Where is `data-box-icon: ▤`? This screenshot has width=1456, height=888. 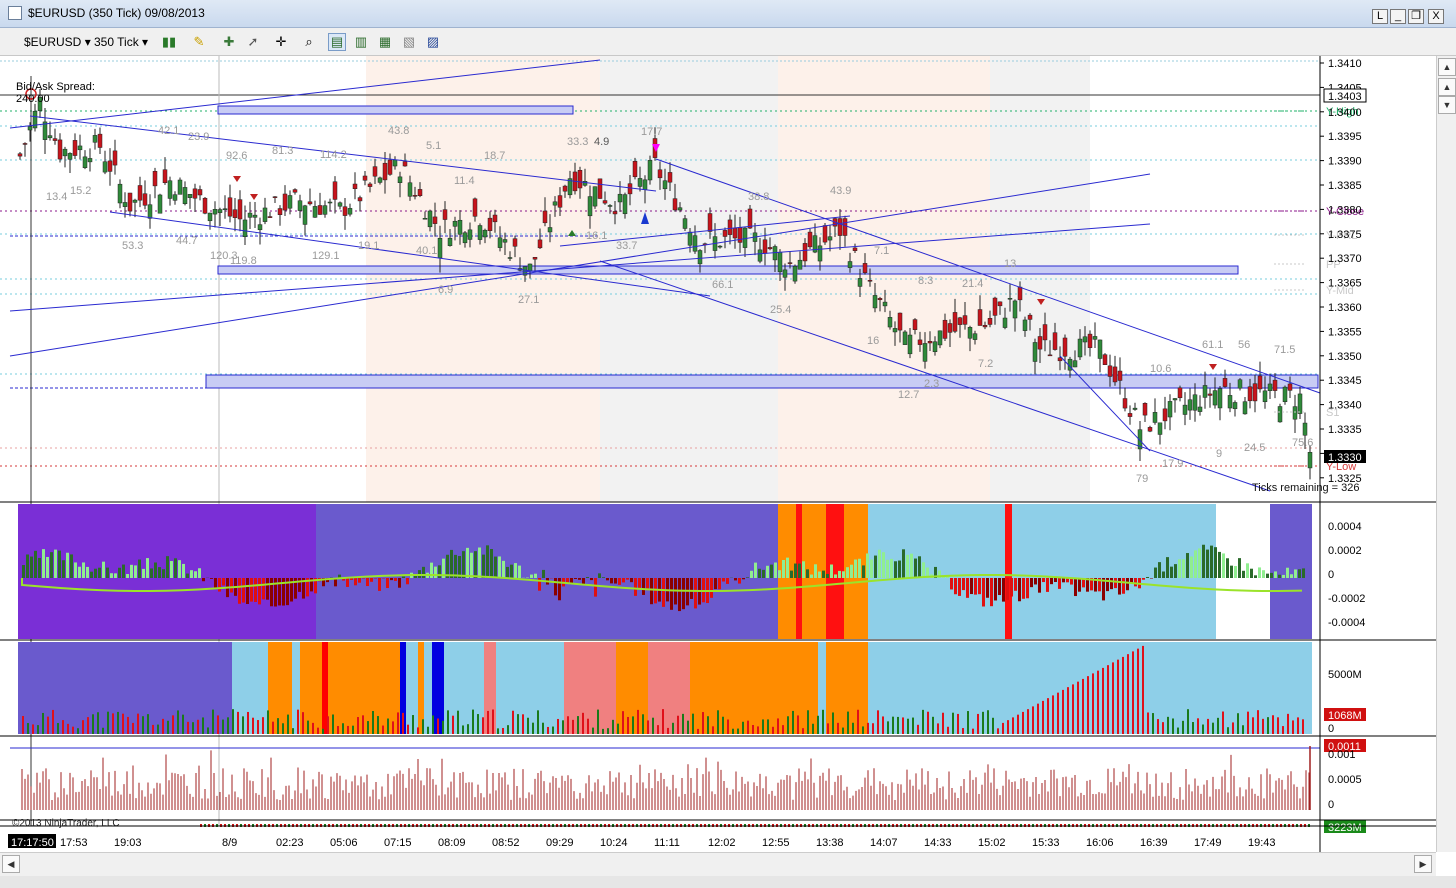
data-box-icon: ▤ is located at coordinates (337, 42).